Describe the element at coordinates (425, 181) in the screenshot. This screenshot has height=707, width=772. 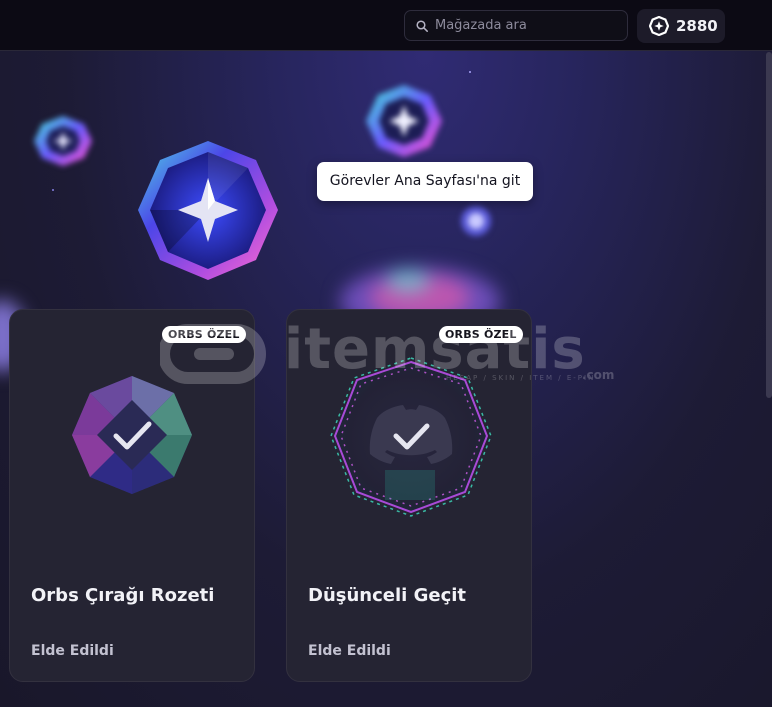
I see `tooltip: Görevler Ana Sayfası'na git` at that location.